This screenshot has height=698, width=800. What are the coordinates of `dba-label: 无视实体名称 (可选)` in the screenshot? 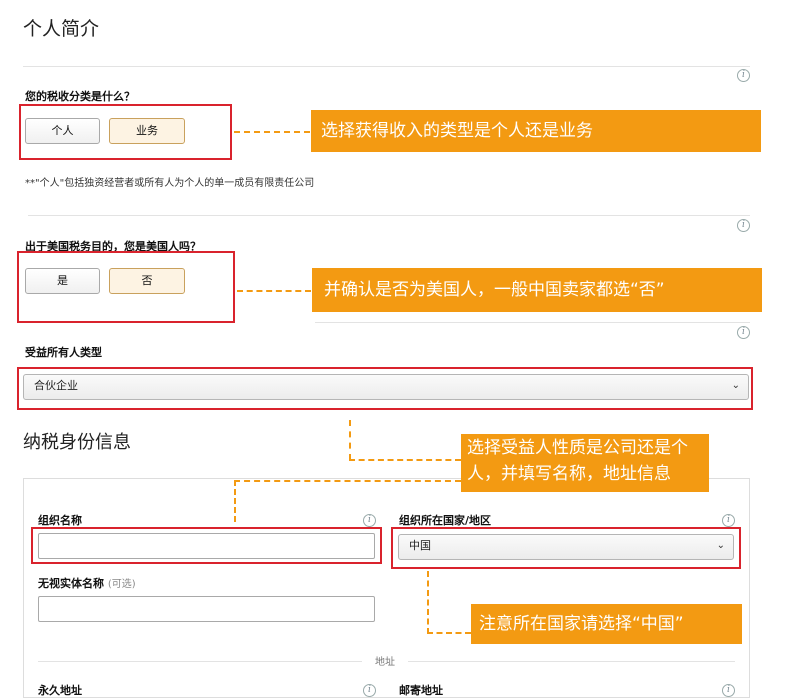 It's located at (87, 583).